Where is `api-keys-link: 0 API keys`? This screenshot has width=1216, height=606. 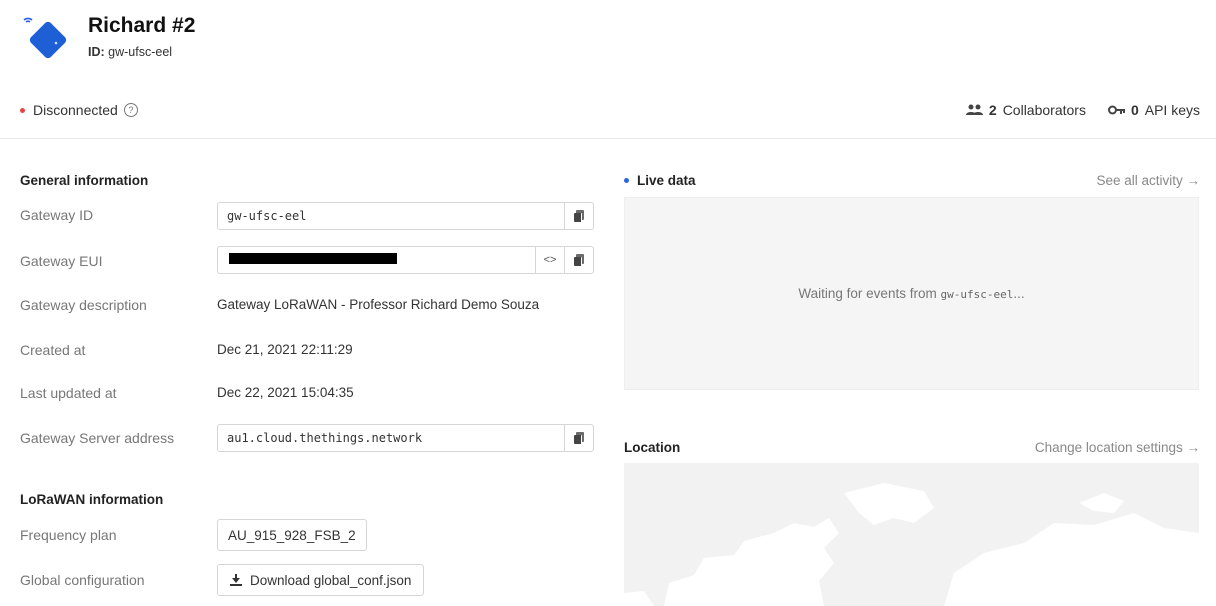
api-keys-link: 0 API keys is located at coordinates (1153, 110).